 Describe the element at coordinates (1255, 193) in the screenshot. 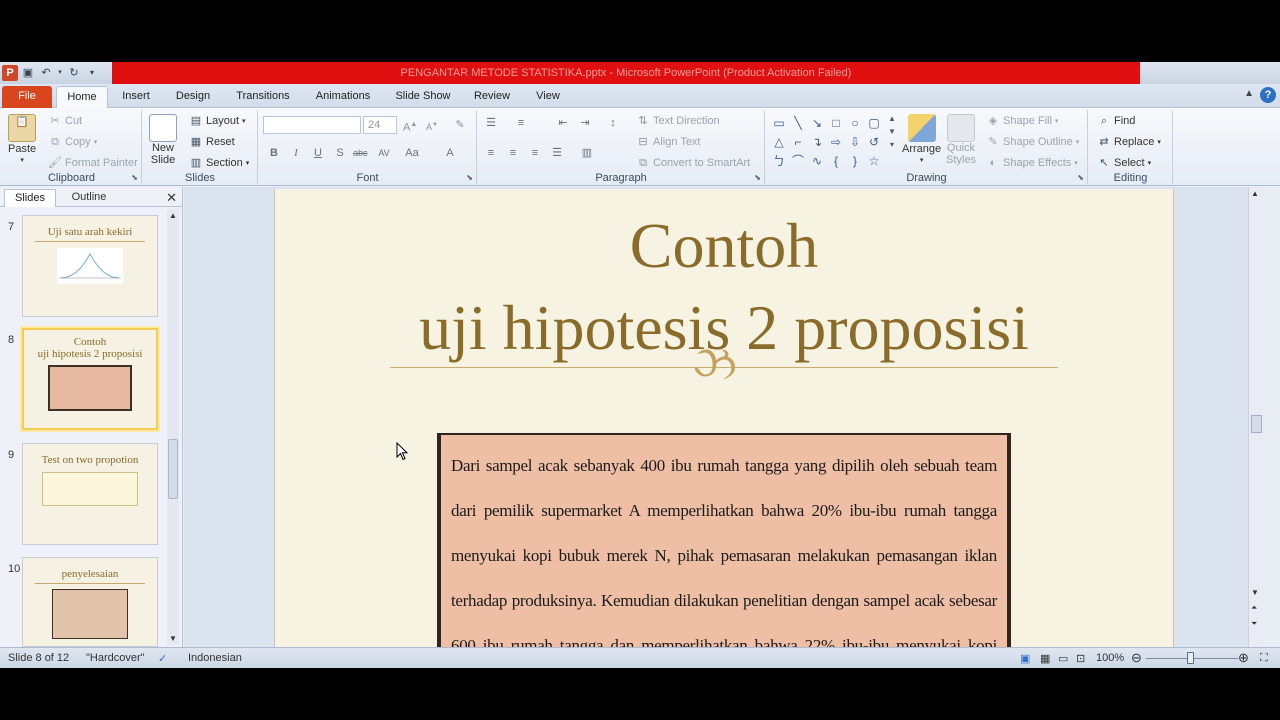

I see `scroll-up-icon: ▲` at that location.